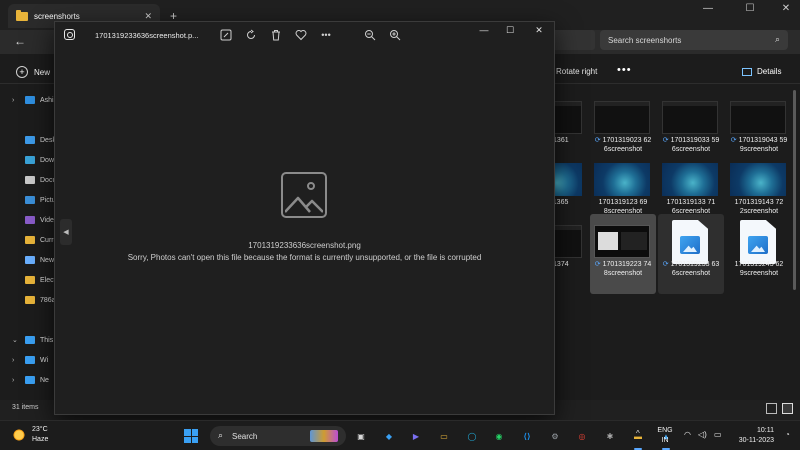 The width and height of the screenshot is (800, 450). What do you see at coordinates (576, 71) in the screenshot?
I see `rotate-right-button: Rotate right` at bounding box center [576, 71].